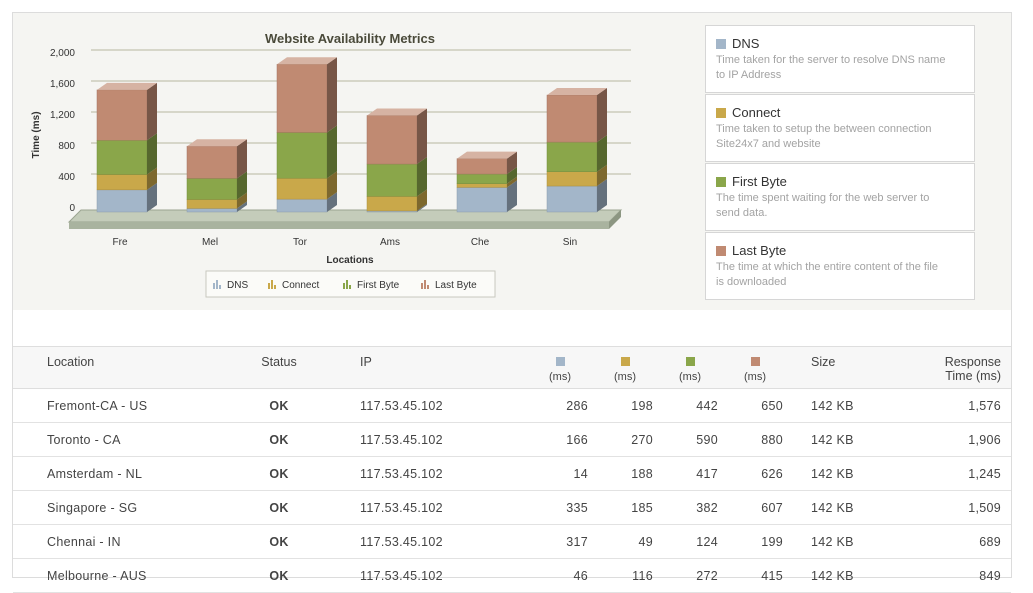 The width and height of the screenshot is (1033, 593). Describe the element at coordinates (749, 75) in the screenshot. I see `legend-desc: to IP Address` at that location.